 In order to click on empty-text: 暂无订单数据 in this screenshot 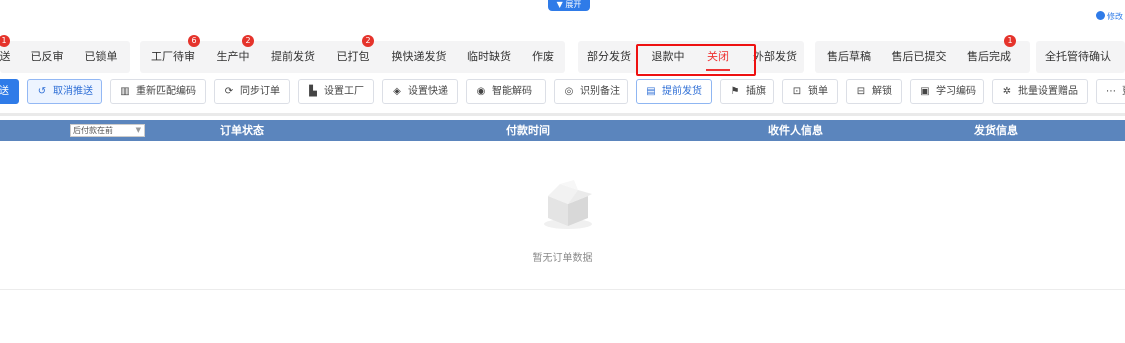, I will do `click(562, 258)`.